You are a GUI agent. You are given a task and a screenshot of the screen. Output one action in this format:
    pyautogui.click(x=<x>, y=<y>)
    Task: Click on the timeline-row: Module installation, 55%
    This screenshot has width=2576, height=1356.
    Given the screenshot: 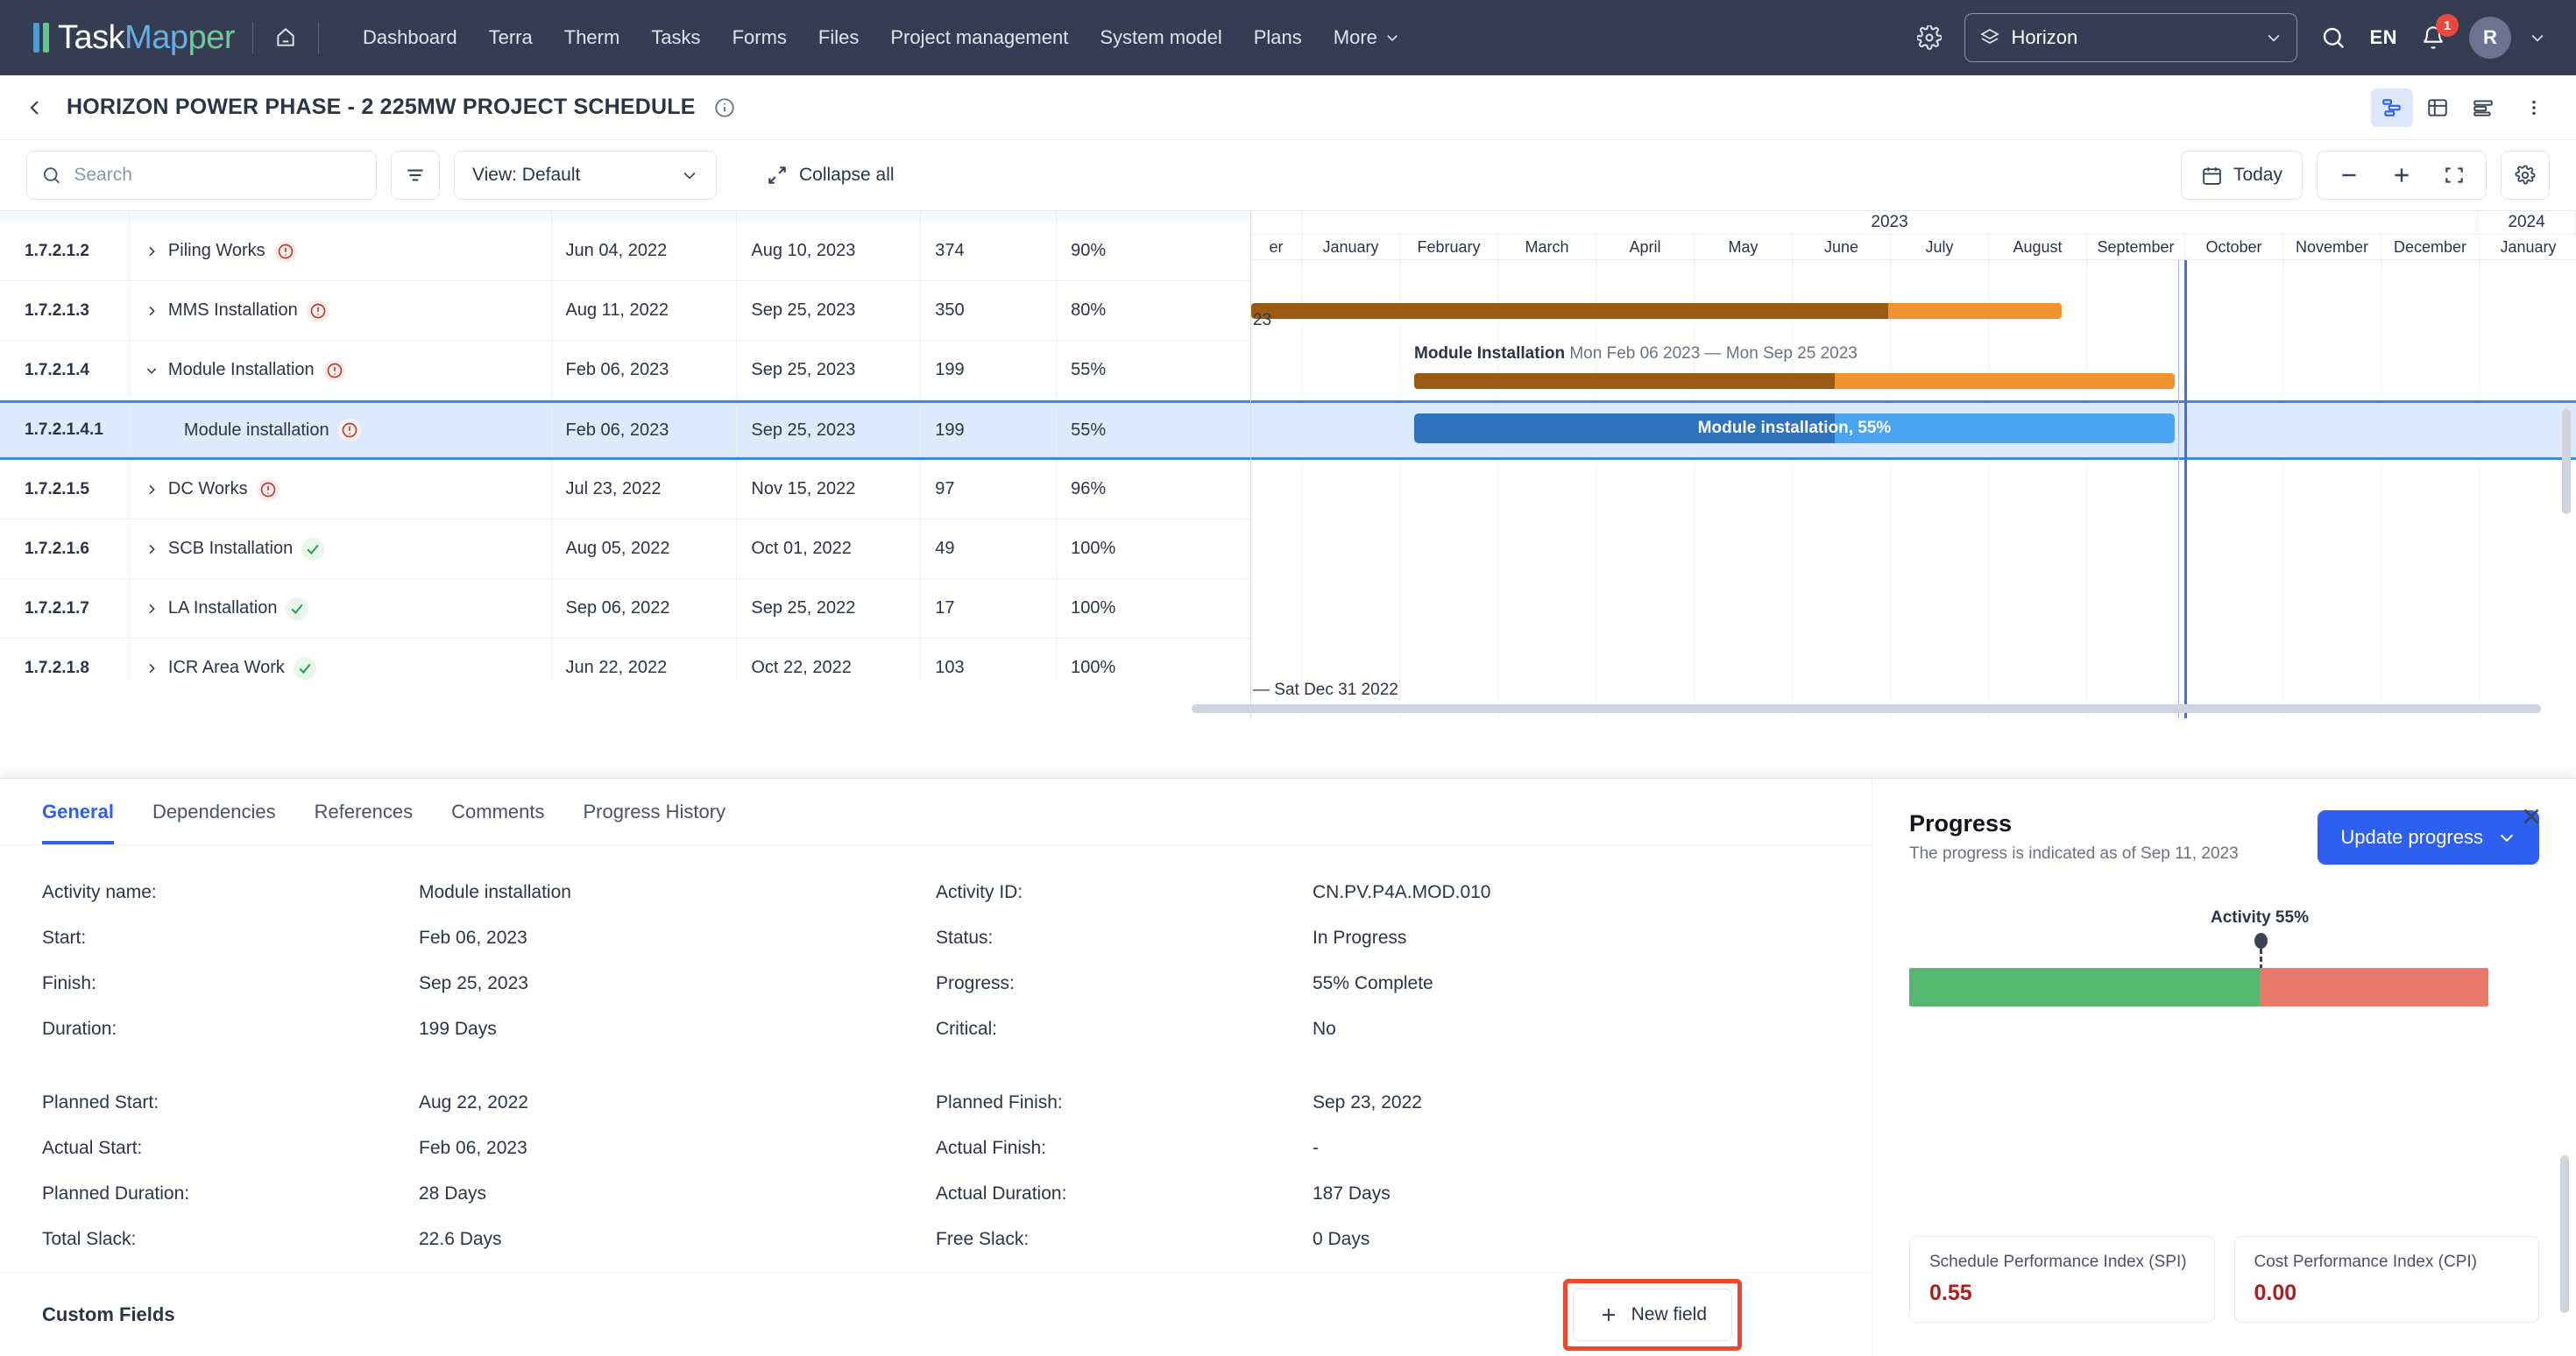 What is the action you would take?
    pyautogui.click(x=1913, y=430)
    